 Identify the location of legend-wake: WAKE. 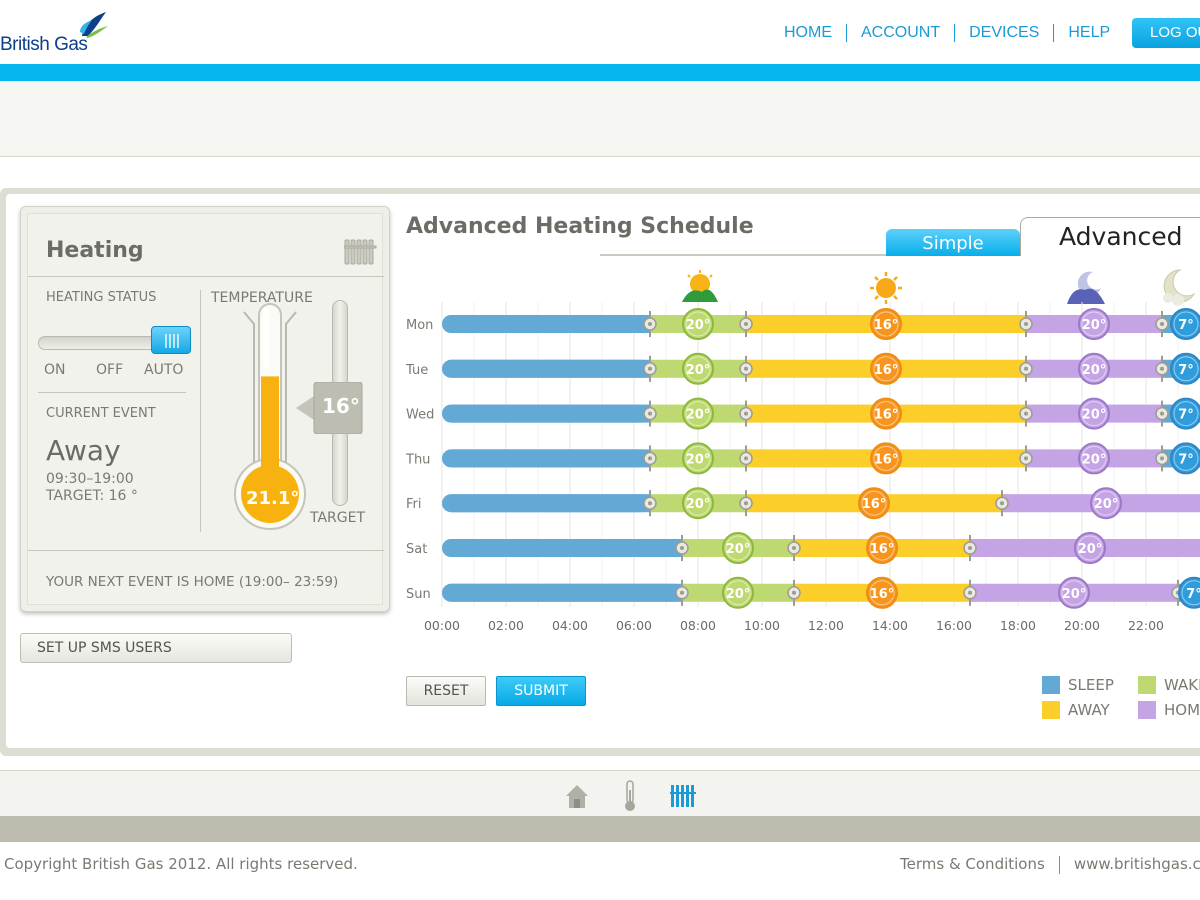
(1169, 685).